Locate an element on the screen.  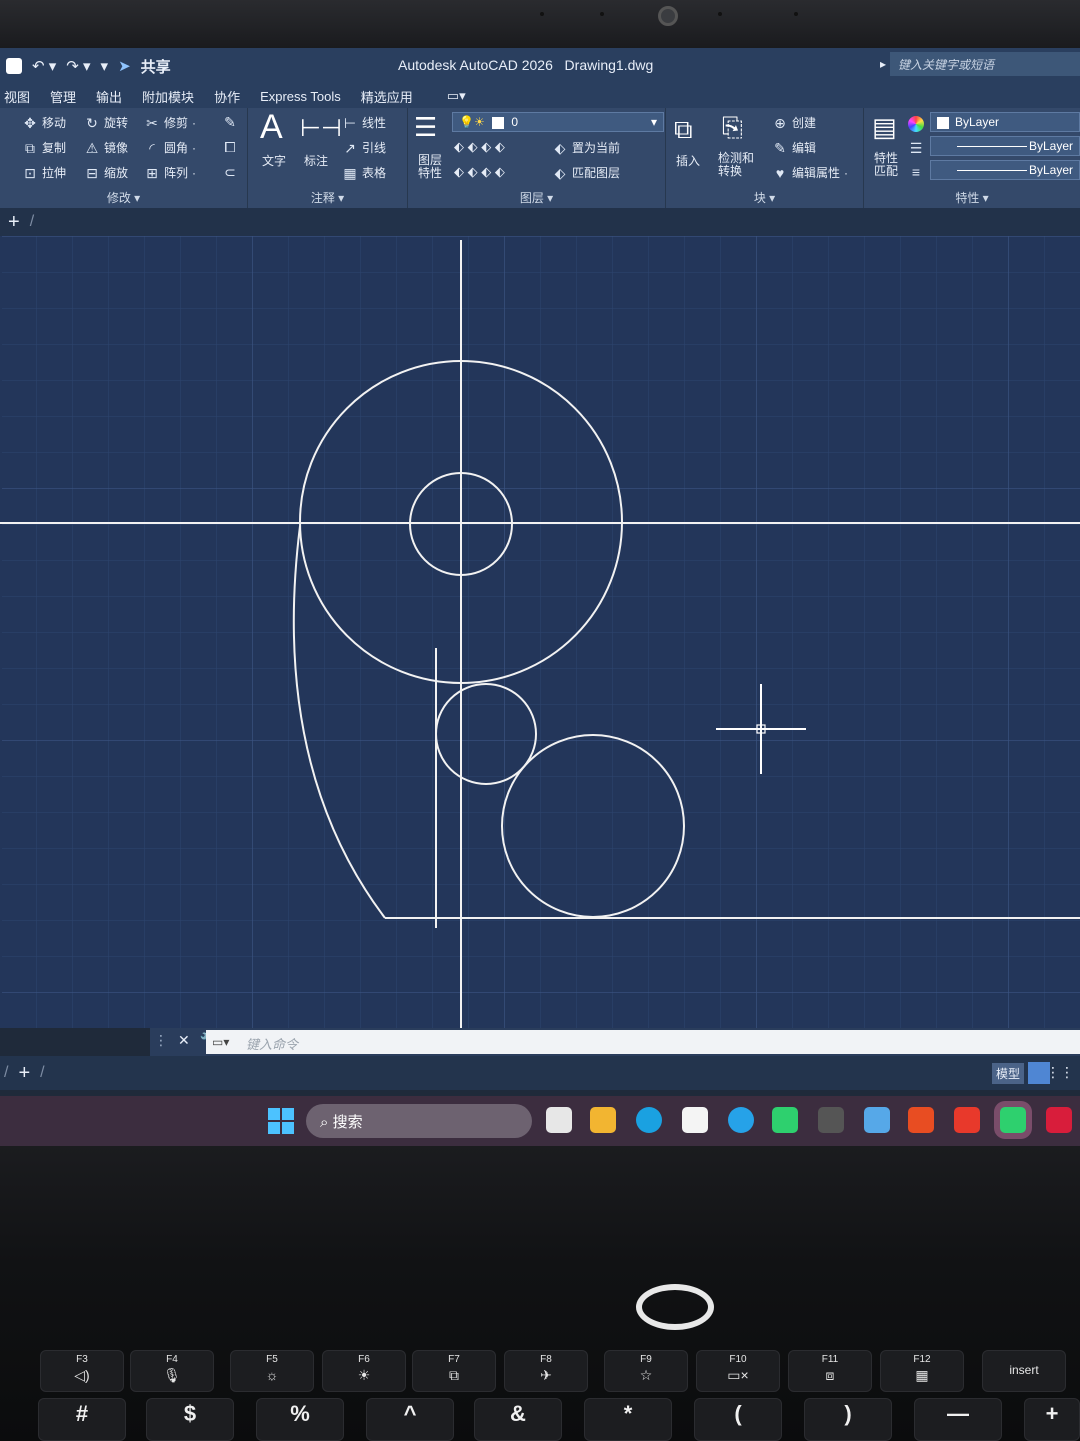
annotation-panel-label: 注释 ▾ is located at coordinates (327, 197).